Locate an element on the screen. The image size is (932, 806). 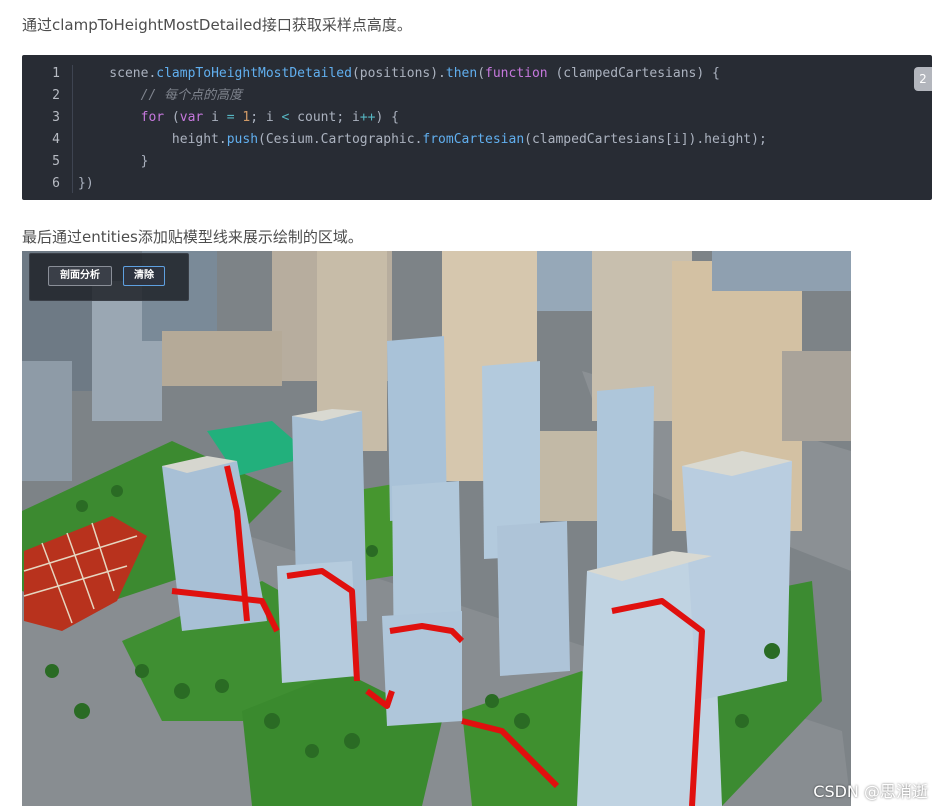
line-number: 2 is located at coordinates (56, 95).